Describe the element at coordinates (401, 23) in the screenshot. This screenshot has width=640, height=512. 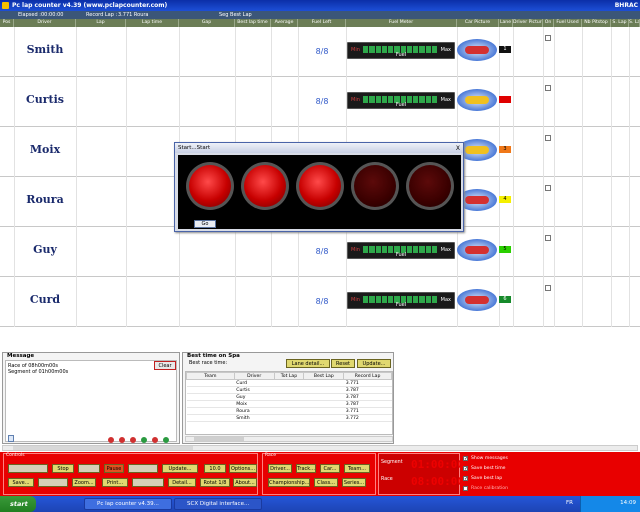
I see `col-fuel-meter: Fuel Meter` at that location.